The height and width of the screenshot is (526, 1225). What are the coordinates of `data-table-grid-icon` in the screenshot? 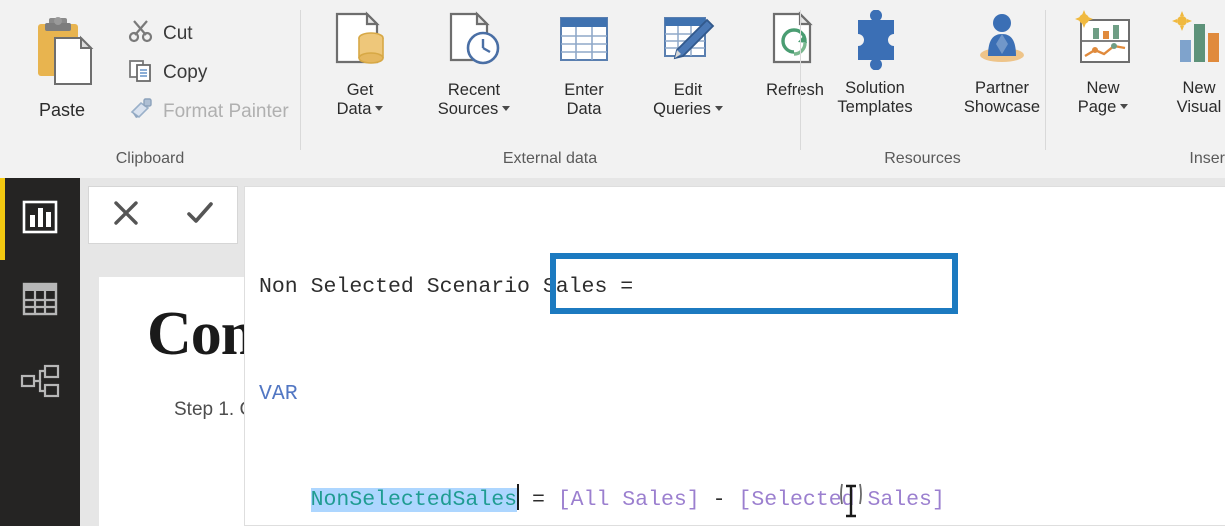 It's located at (40, 301).